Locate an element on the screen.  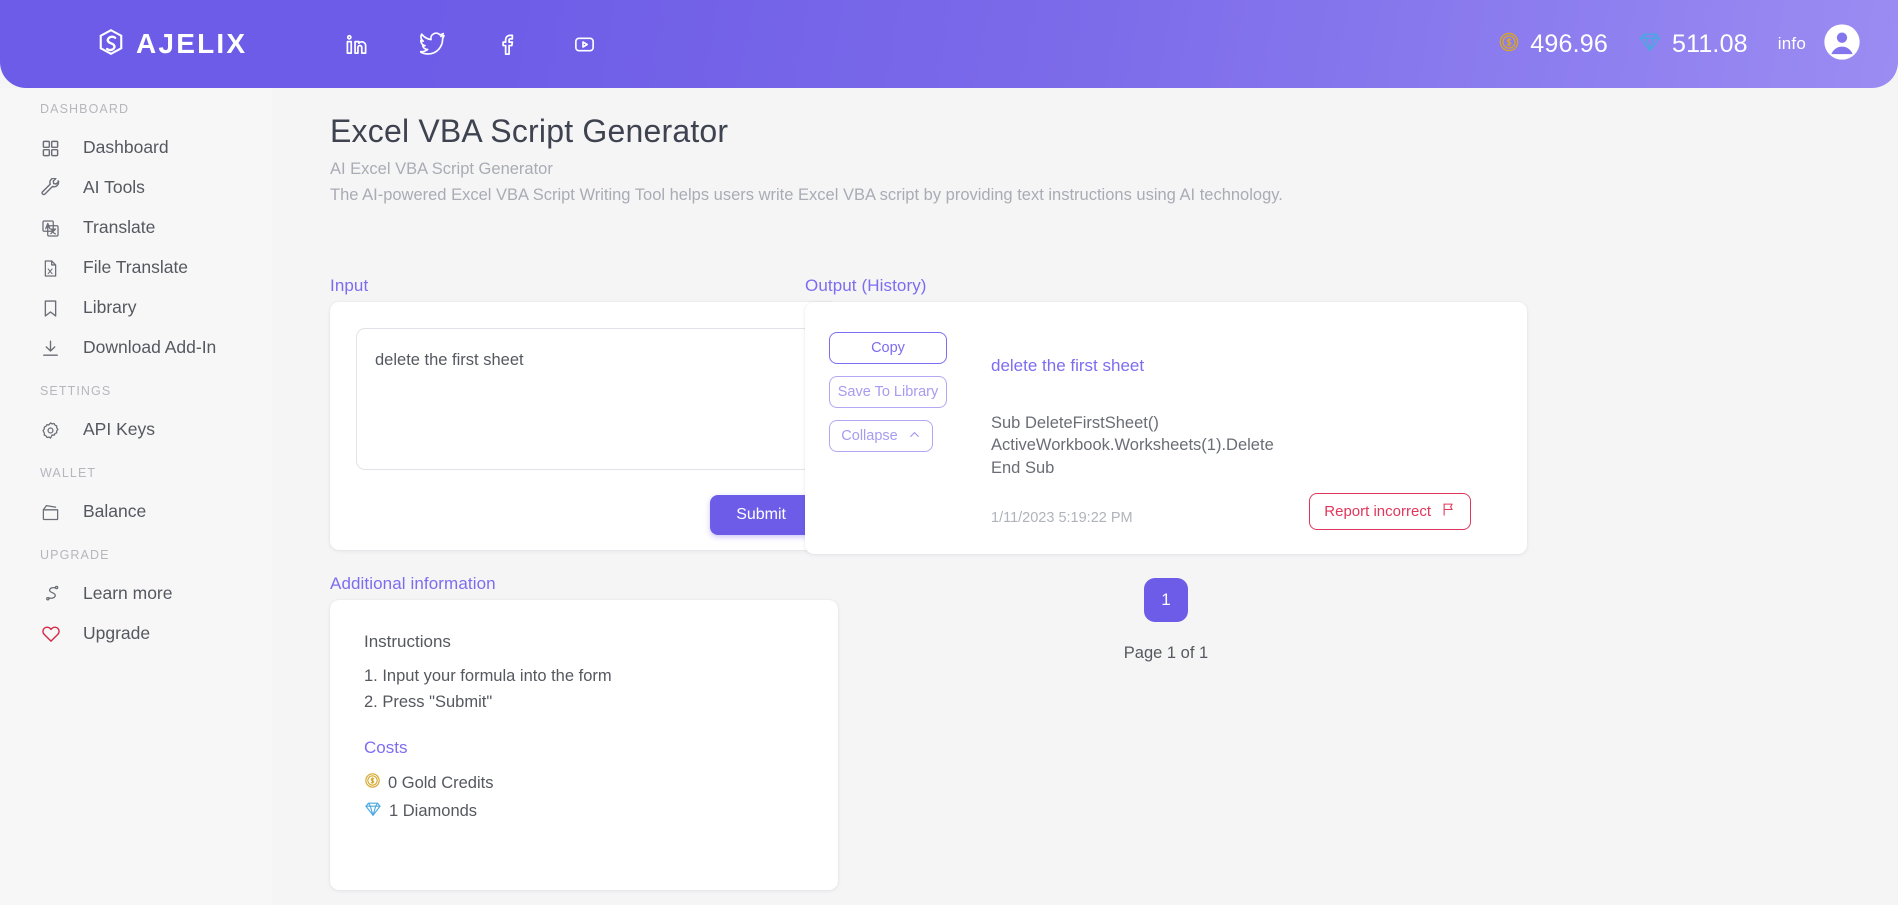
collapse-button: Collapse is located at coordinates (881, 436).